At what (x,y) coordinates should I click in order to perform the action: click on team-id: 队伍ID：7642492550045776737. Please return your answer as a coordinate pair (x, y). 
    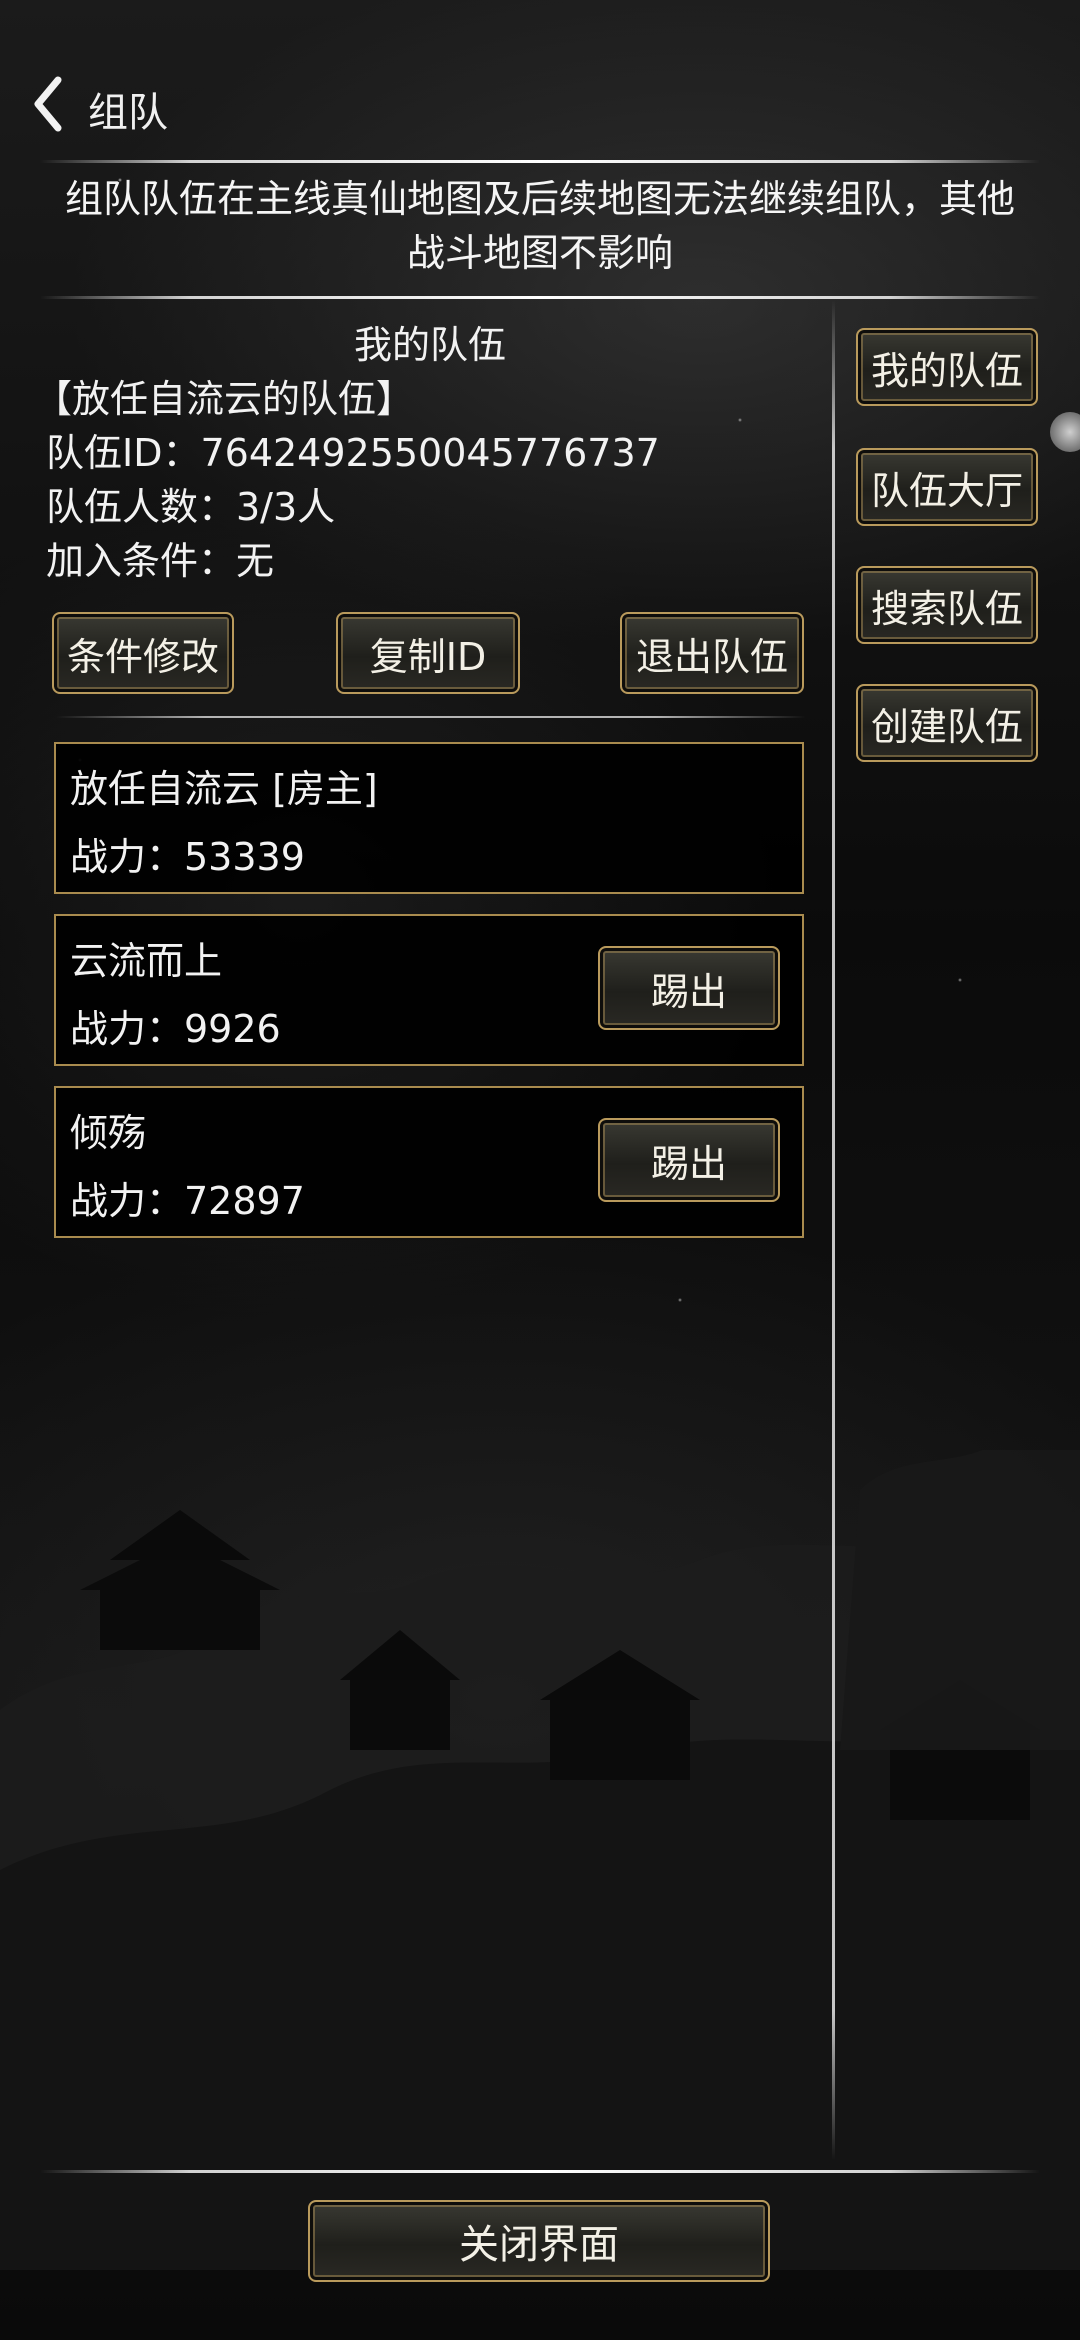
    Looking at the image, I should click on (353, 453).